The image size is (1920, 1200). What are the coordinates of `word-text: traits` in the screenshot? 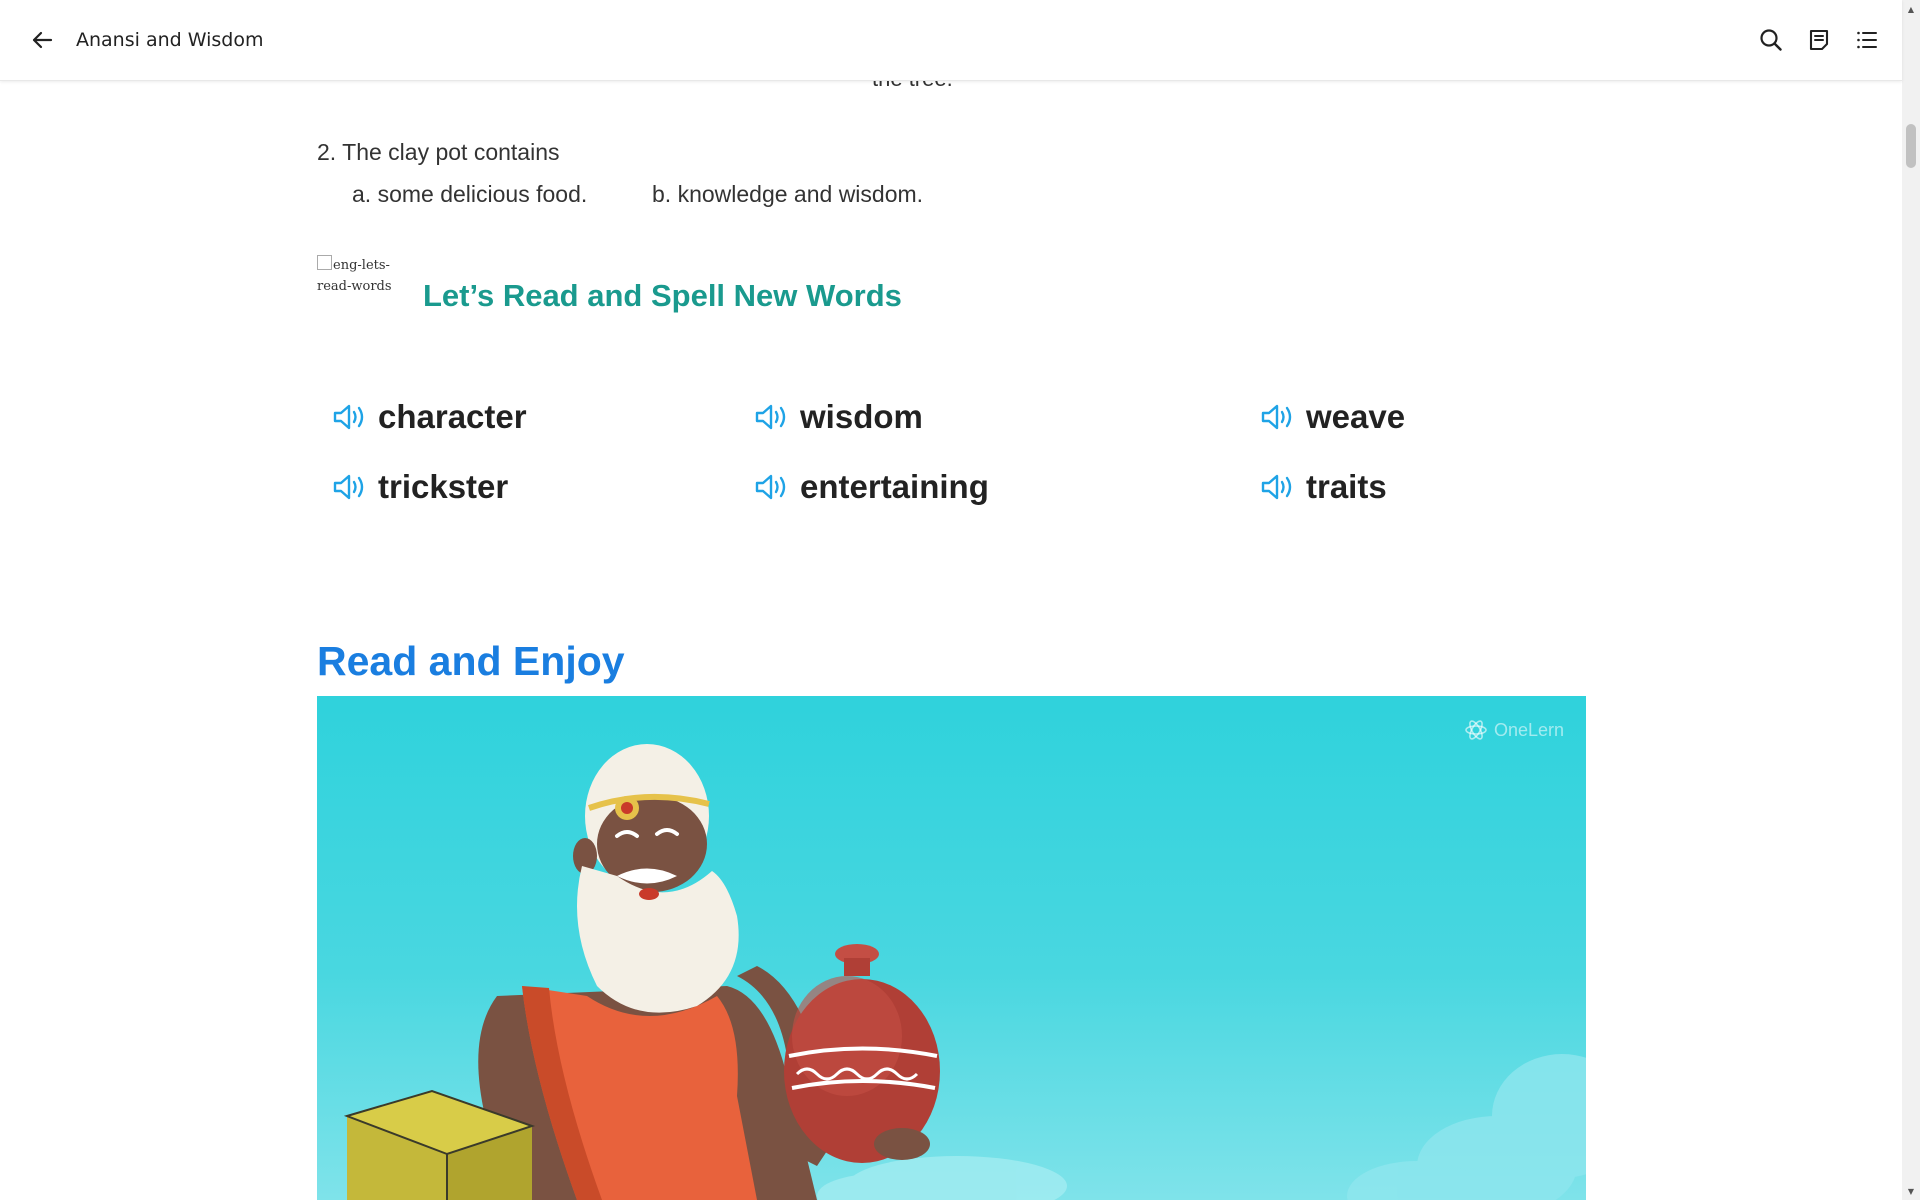 It's located at (1346, 486).